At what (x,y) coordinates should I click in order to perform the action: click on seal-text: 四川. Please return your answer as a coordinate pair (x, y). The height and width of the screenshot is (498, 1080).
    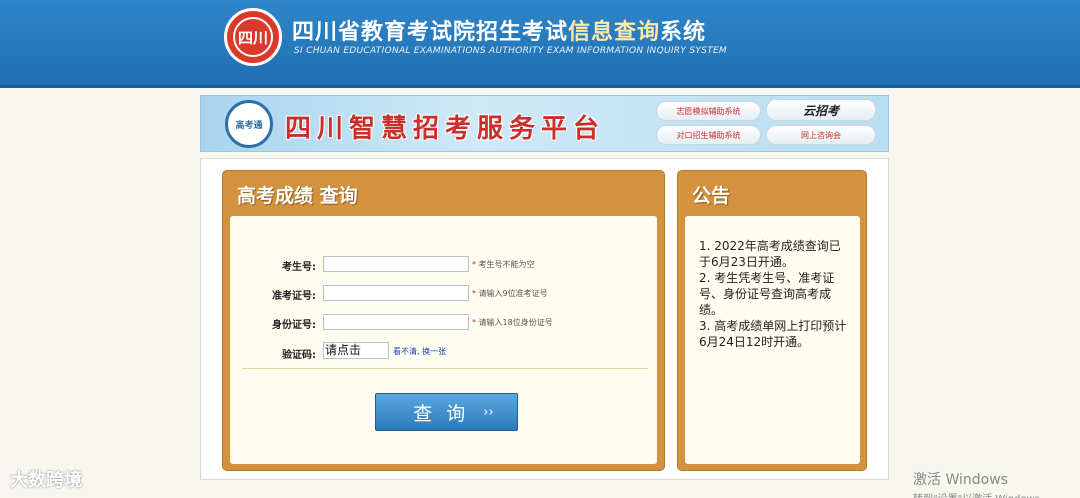
    Looking at the image, I should click on (253, 37).